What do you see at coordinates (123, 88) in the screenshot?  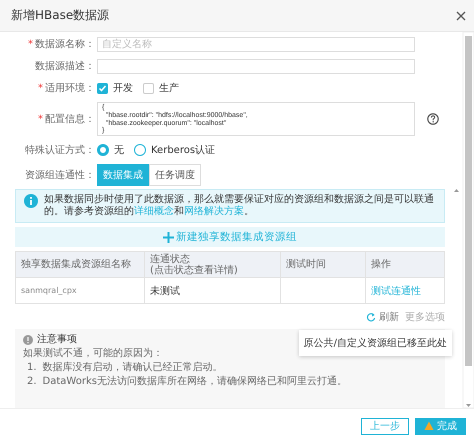 I see `checkbox-label: 开发` at bounding box center [123, 88].